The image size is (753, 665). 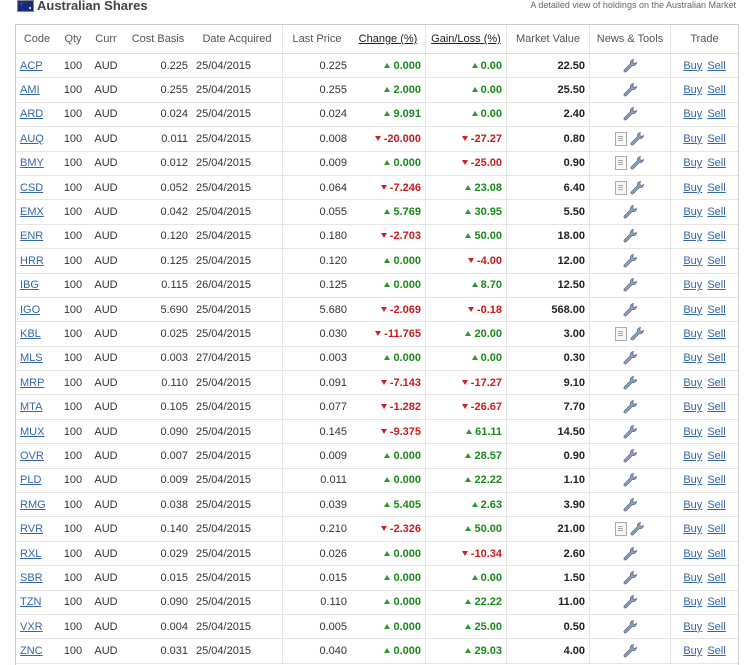 What do you see at coordinates (32, 432) in the screenshot?
I see `stock-code-link: MUX` at bounding box center [32, 432].